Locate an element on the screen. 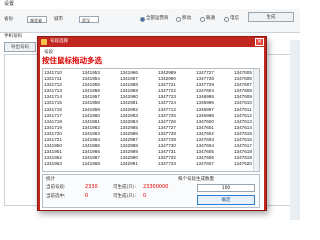 This screenshot has width=320, height=240. window-title: 设置 is located at coordinates (150, 4).